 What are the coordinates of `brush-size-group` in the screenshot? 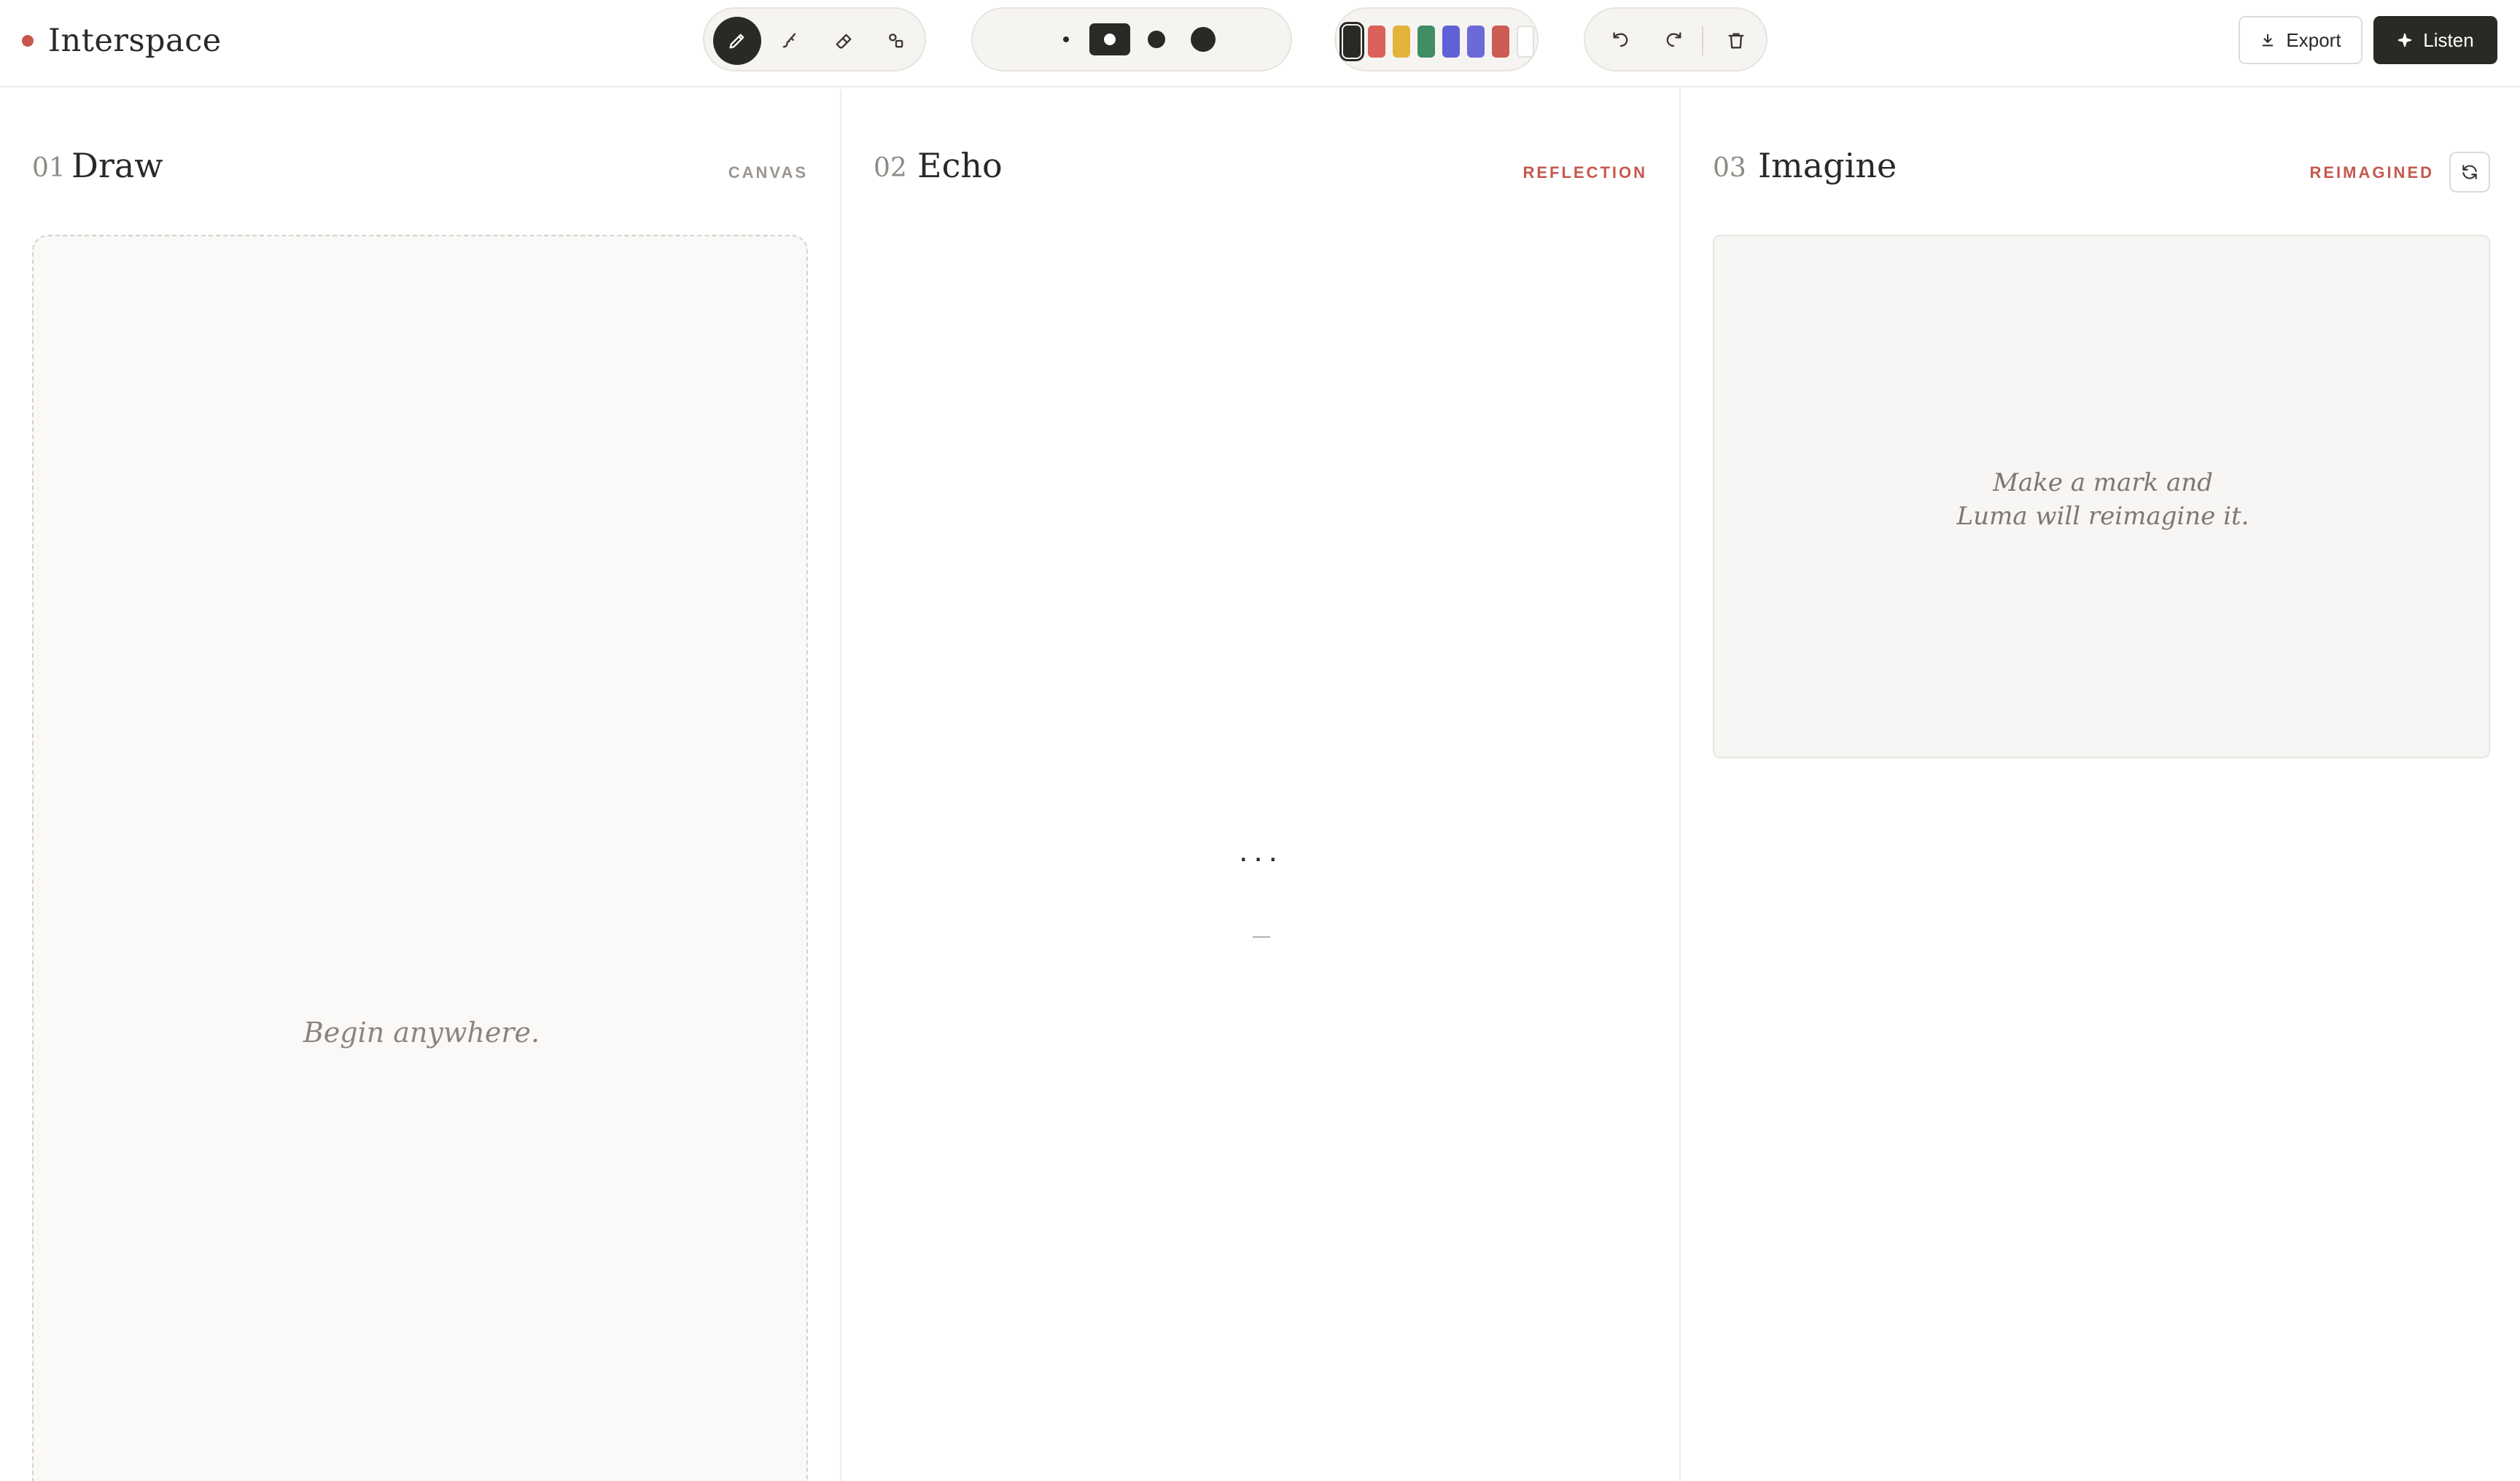 It's located at (1131, 39).